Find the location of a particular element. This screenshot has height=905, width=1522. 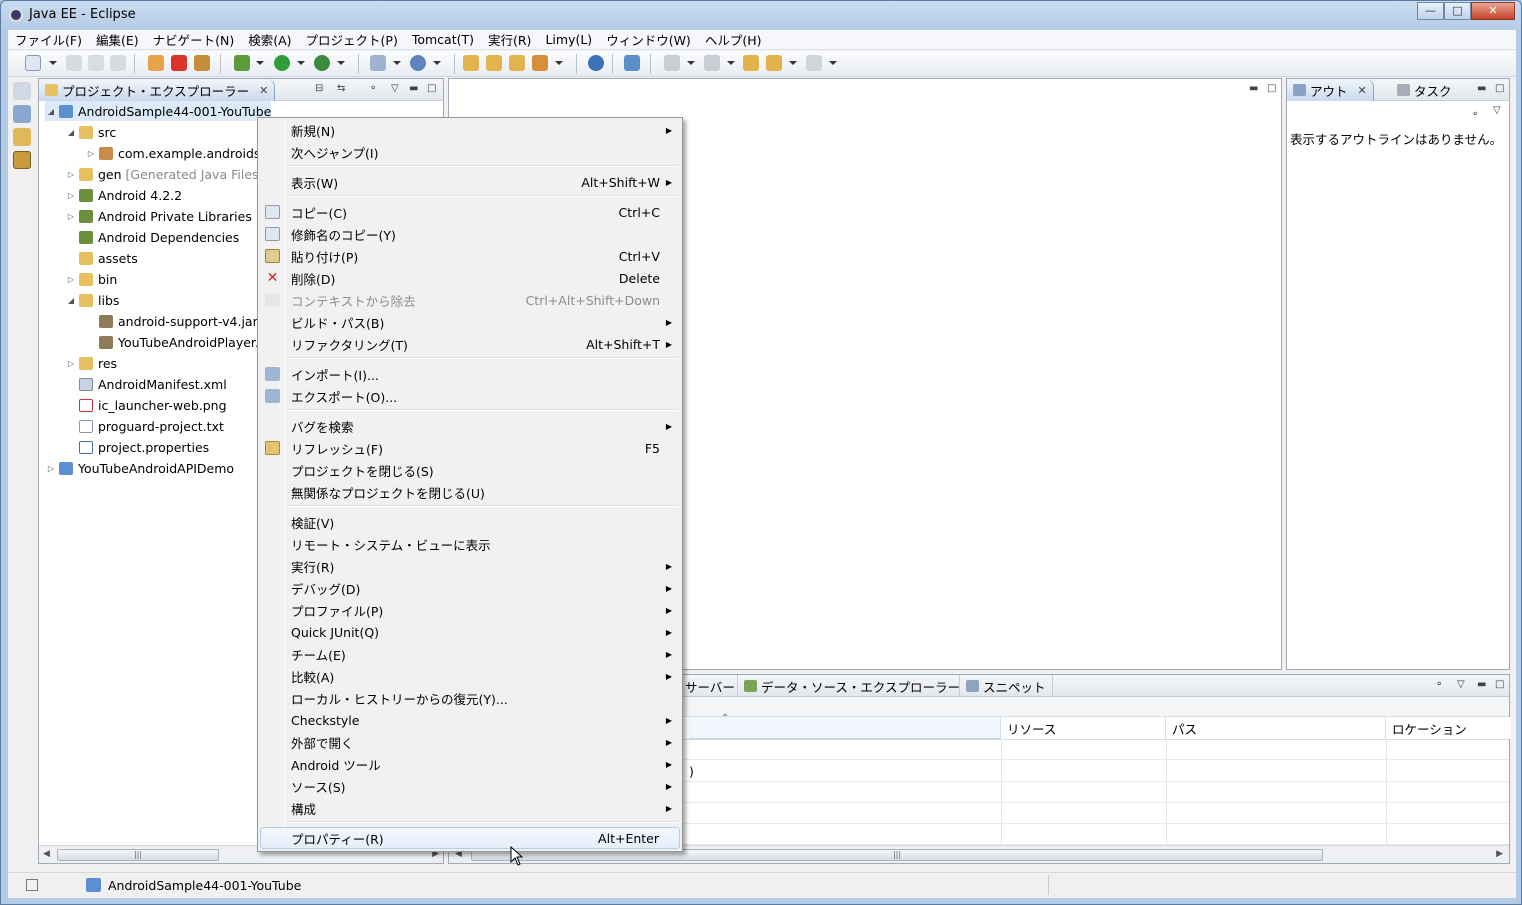

tab-data-source-explorer: データ・ソース・エクスプローラー is located at coordinates (851, 686).